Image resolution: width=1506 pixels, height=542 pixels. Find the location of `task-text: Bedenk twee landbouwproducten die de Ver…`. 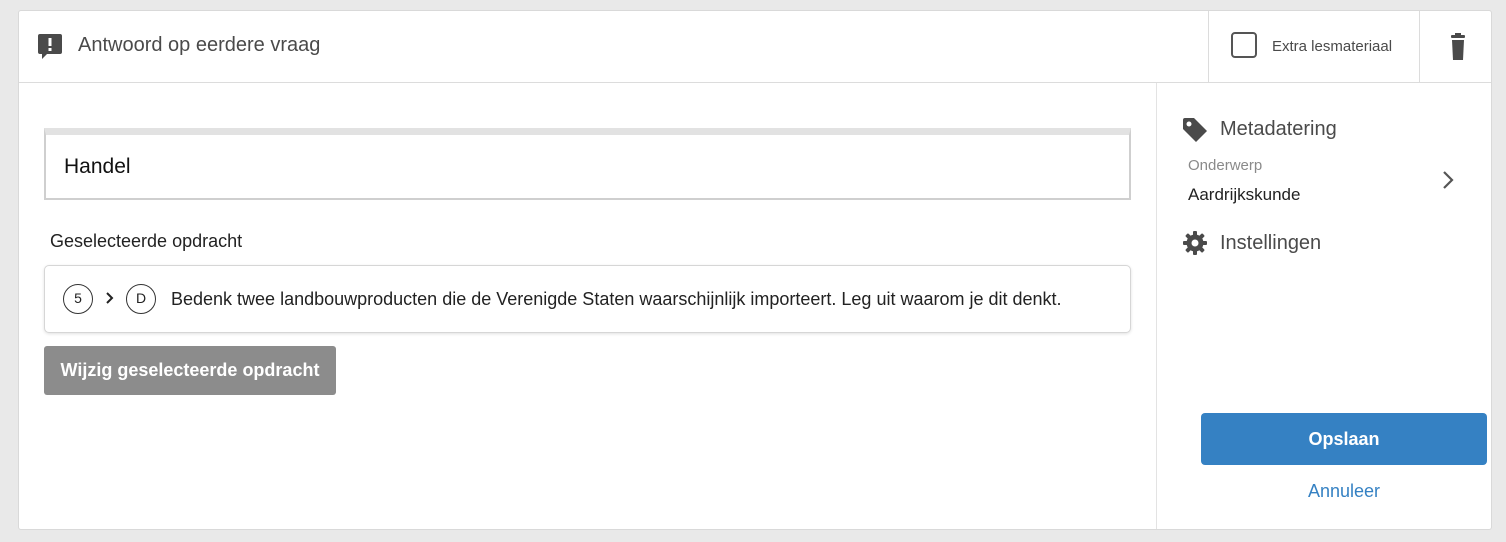

task-text: Bedenk twee landbouwproducten die de Ver… is located at coordinates (616, 299).